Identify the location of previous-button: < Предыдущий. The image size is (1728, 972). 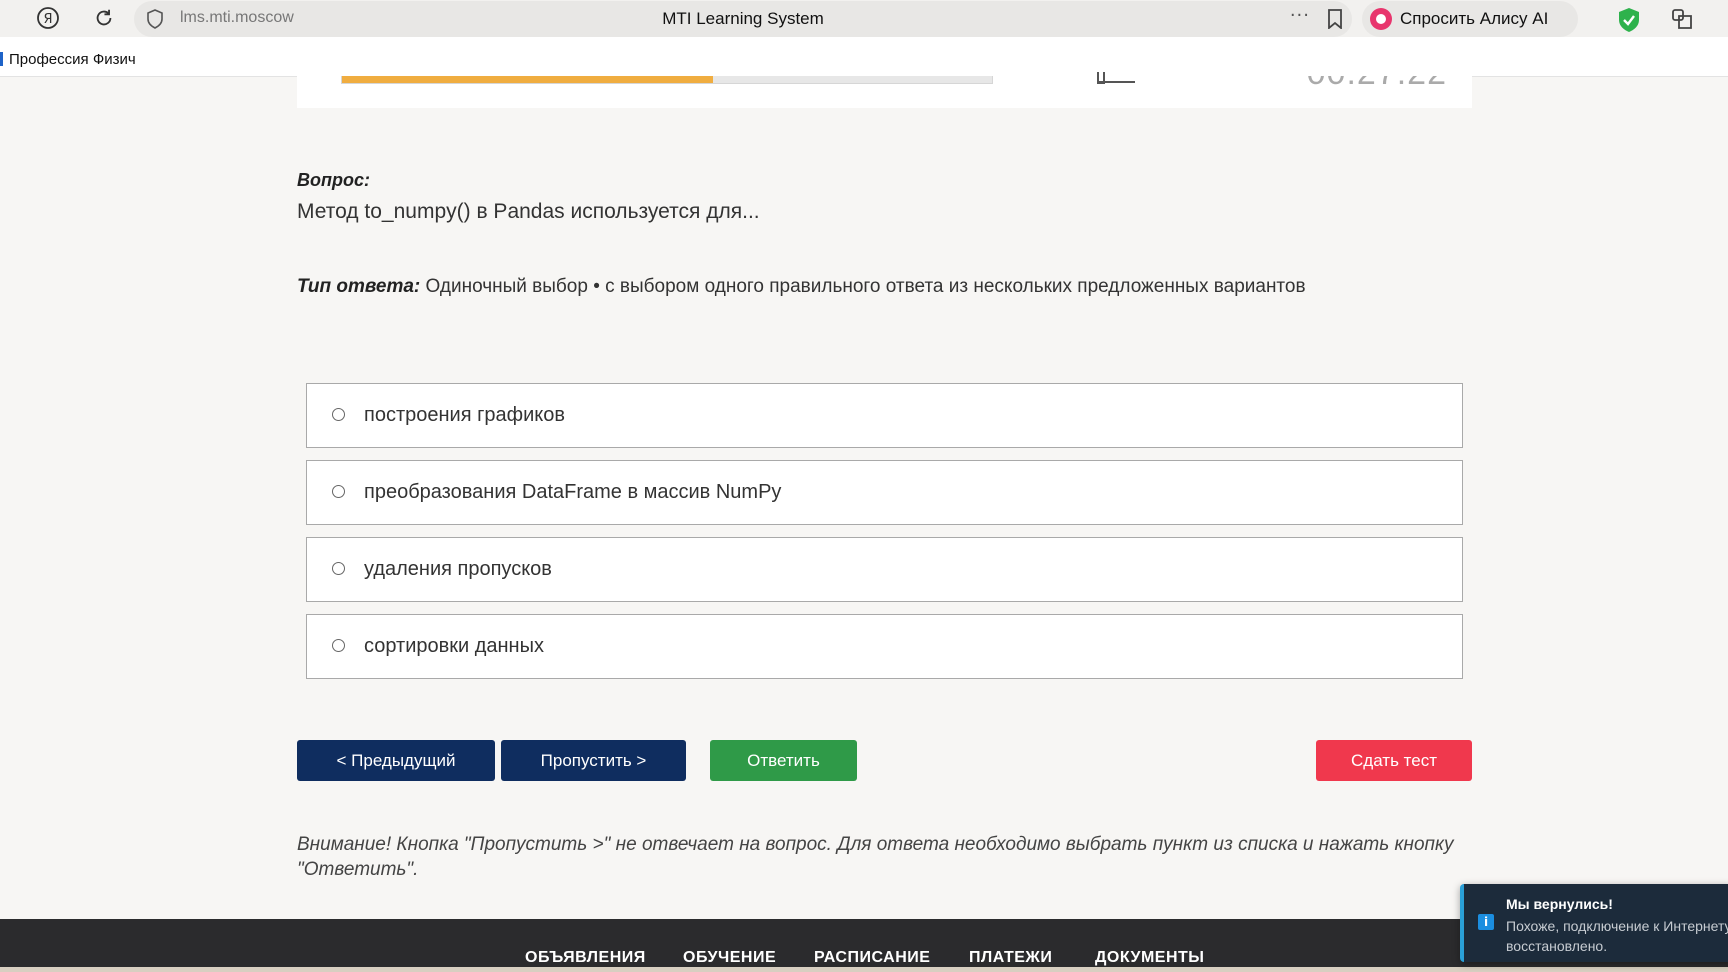
(396, 760).